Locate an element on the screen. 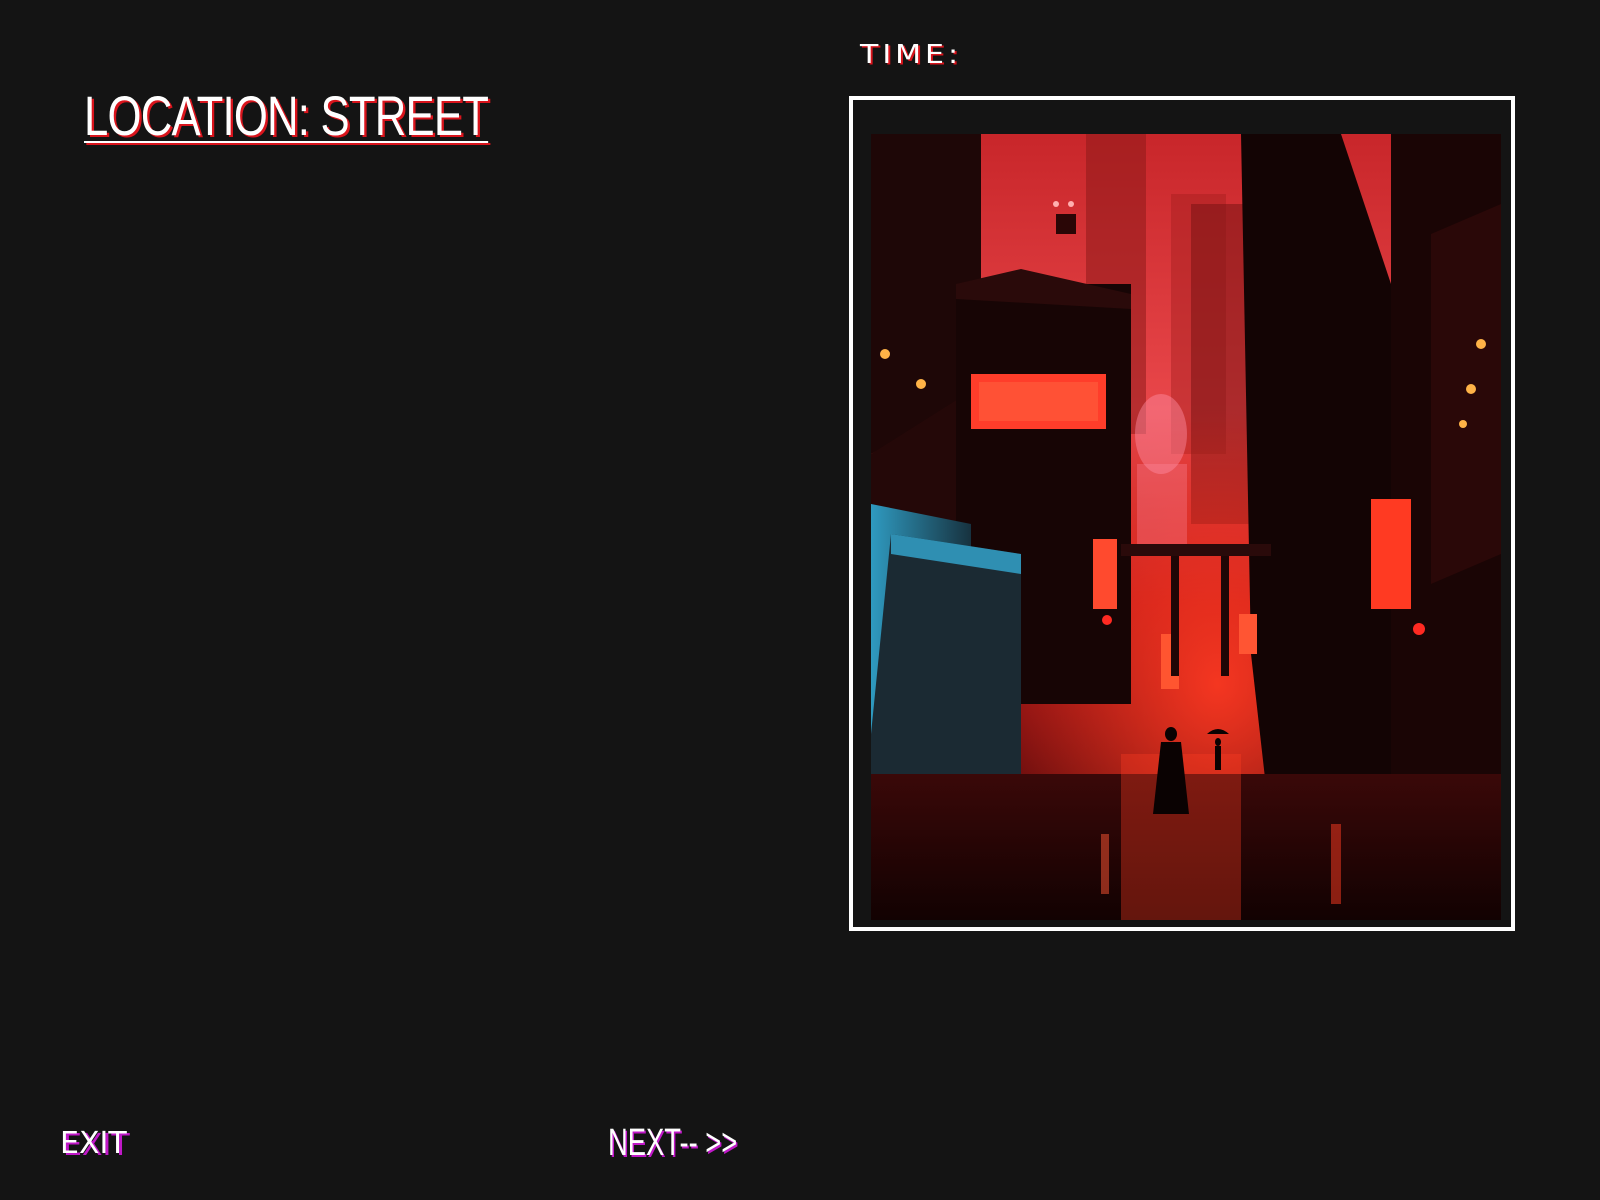 This screenshot has height=1200, width=1600. next-button: NEXT-- >> is located at coordinates (672, 1143).